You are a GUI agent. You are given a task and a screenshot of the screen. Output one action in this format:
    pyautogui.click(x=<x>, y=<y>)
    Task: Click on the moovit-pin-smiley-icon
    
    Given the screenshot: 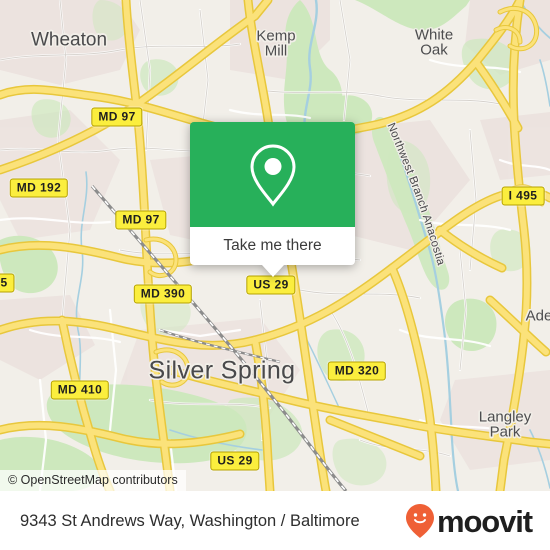 What is the action you would take?
    pyautogui.click(x=419, y=521)
    